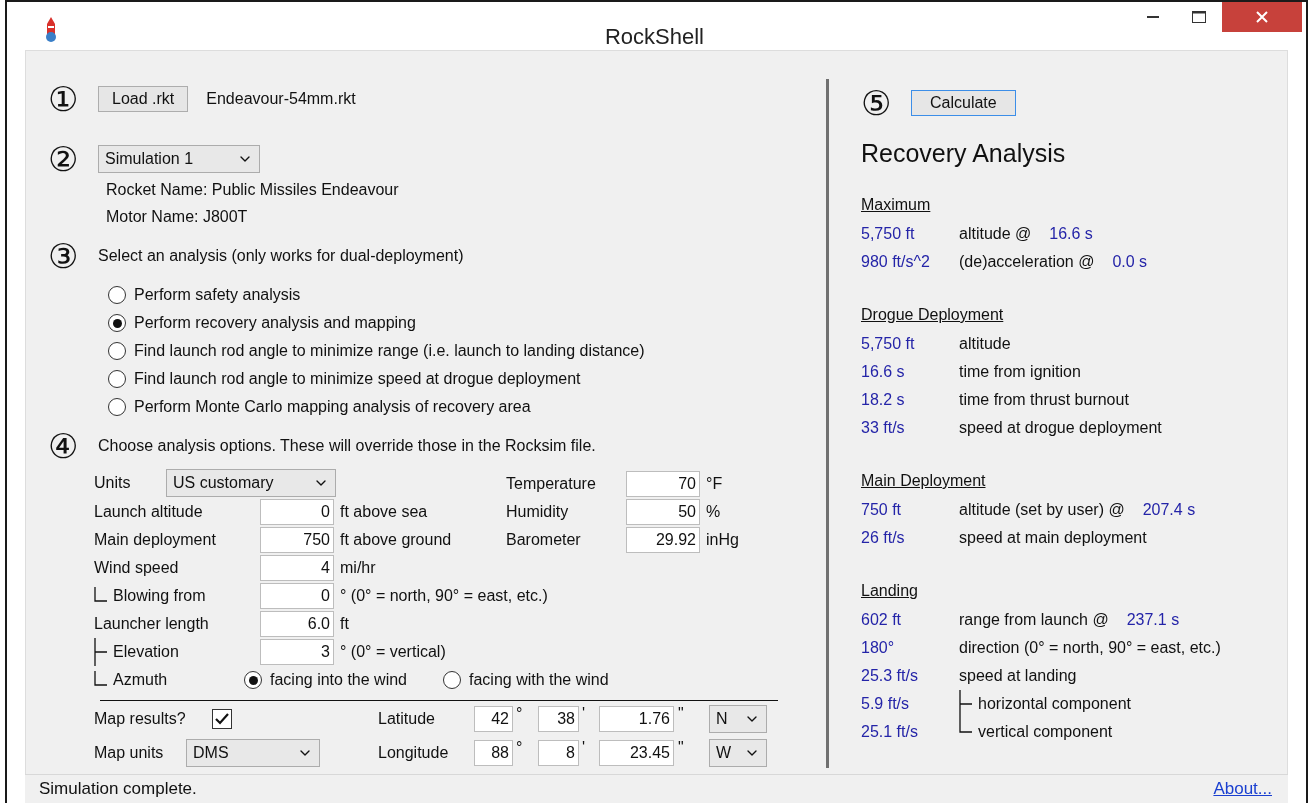 The image size is (1315, 803). What do you see at coordinates (281, 99) in the screenshot?
I see `file-name: Endeavour-54mm.rkt` at bounding box center [281, 99].